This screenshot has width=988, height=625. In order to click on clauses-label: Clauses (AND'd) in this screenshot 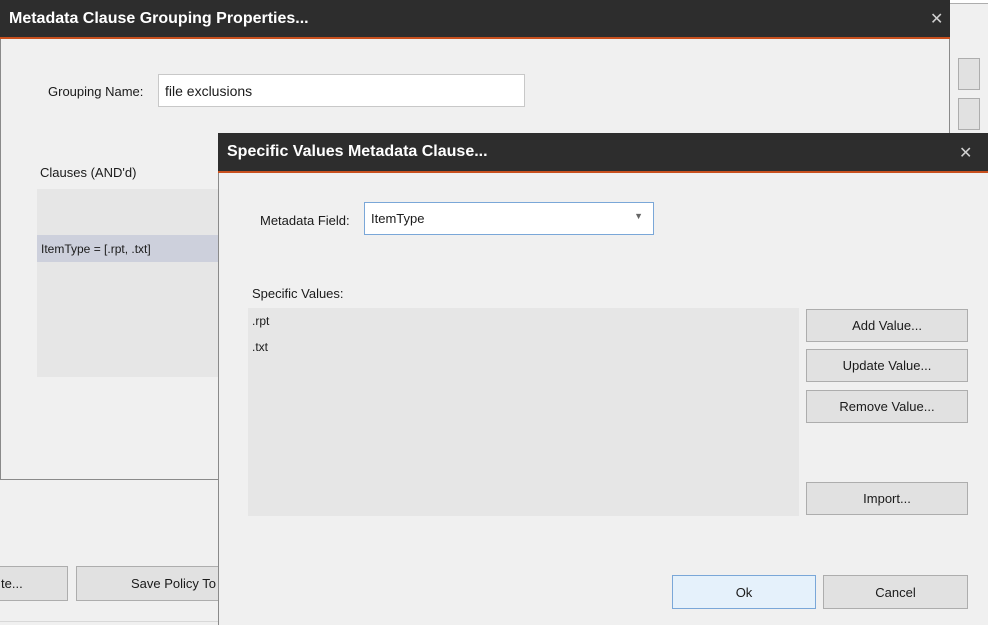, I will do `click(88, 172)`.